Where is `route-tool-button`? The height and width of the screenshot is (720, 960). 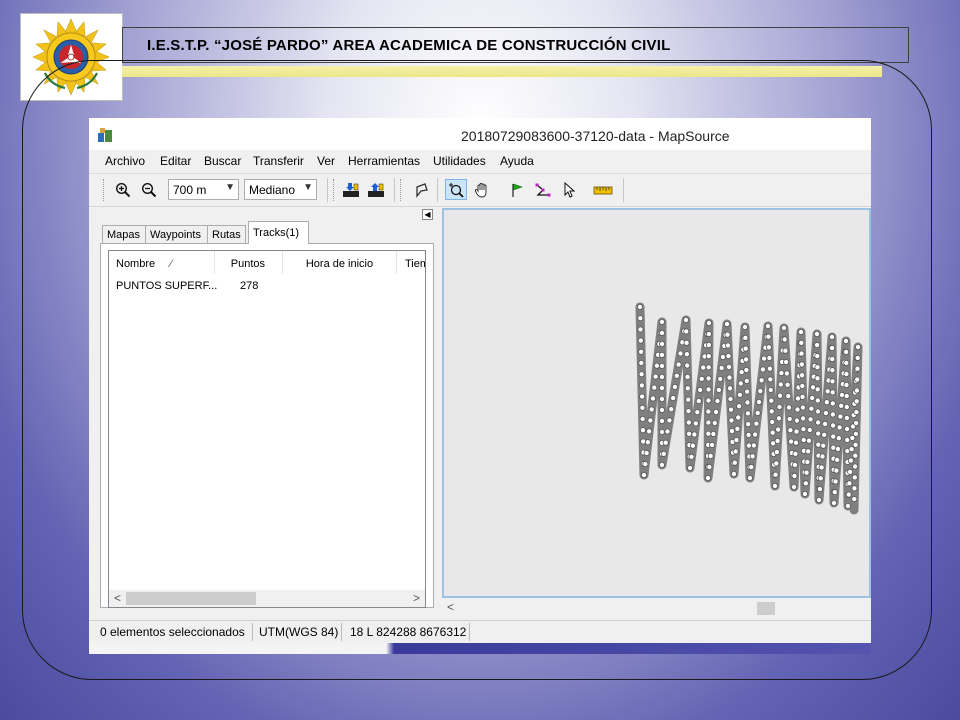
route-tool-button is located at coordinates (543, 189).